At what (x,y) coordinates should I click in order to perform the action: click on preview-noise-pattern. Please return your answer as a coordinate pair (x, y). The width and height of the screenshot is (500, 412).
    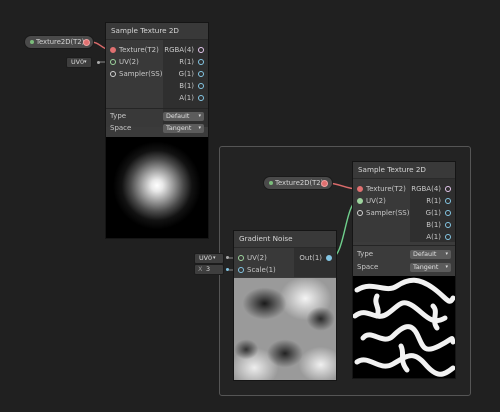
    Looking at the image, I should click on (404, 327).